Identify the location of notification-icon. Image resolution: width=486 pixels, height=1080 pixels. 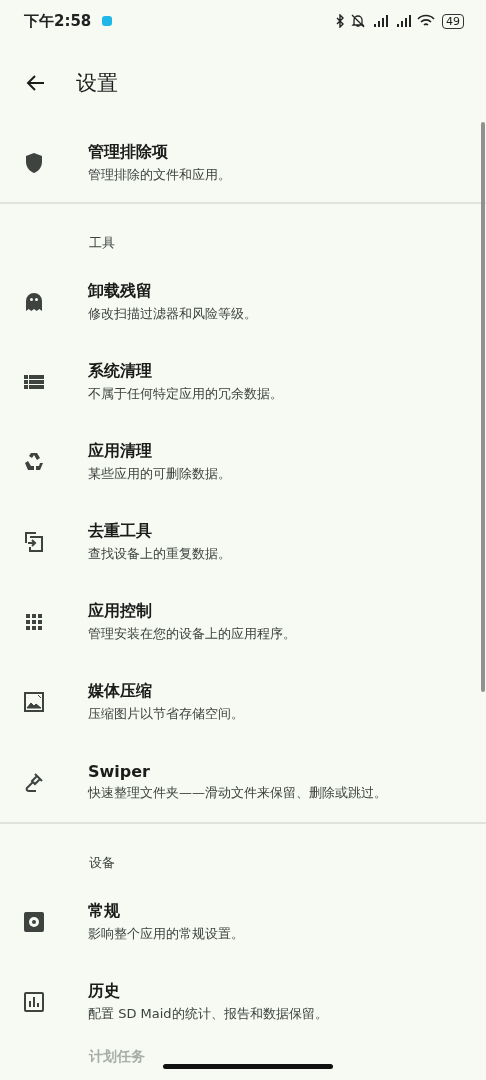
(107, 21).